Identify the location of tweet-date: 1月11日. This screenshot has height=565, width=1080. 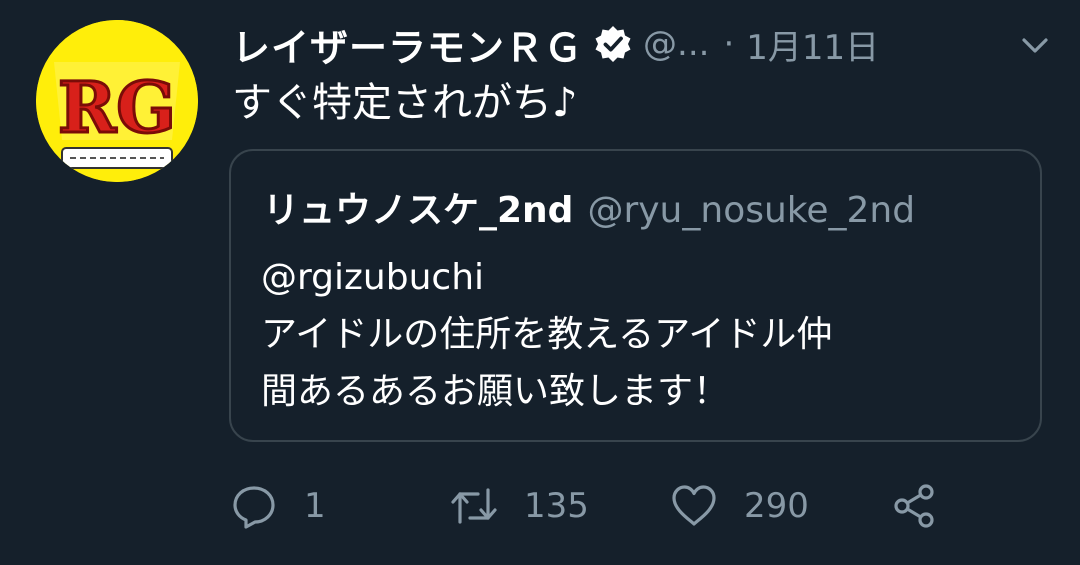
(812, 44).